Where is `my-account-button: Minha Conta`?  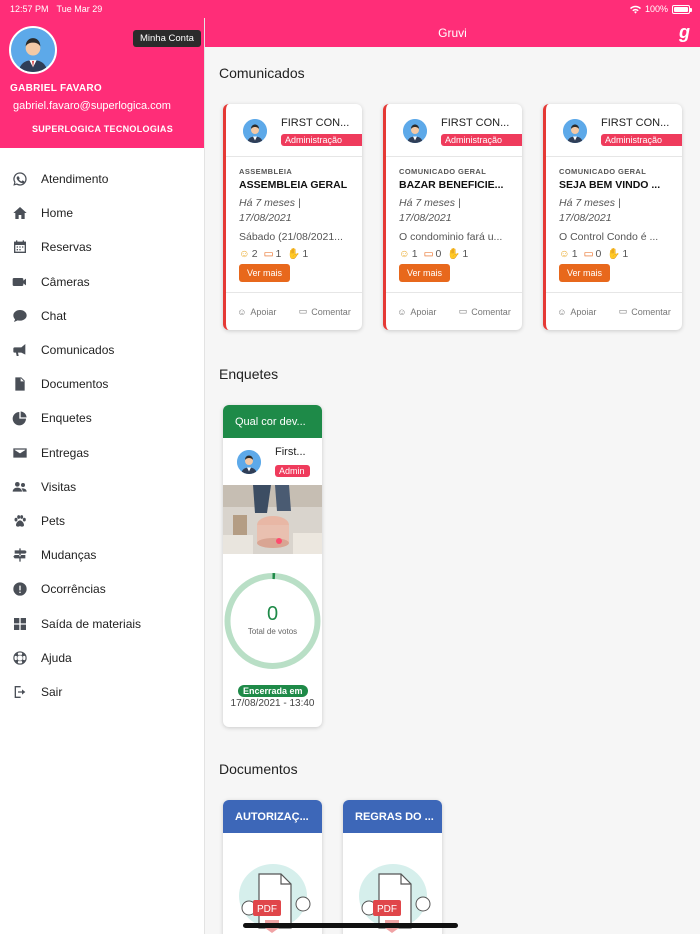
my-account-button: Minha Conta is located at coordinates (167, 38).